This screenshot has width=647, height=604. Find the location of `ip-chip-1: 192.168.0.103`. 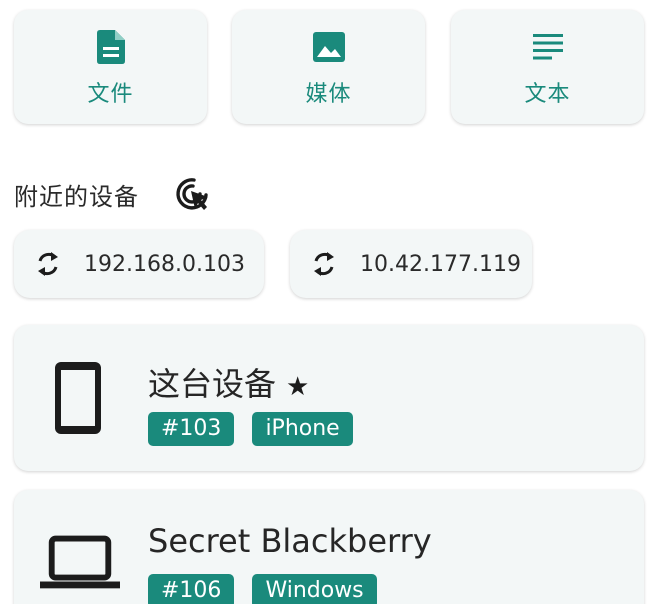

ip-chip-1: 192.168.0.103 is located at coordinates (139, 264).